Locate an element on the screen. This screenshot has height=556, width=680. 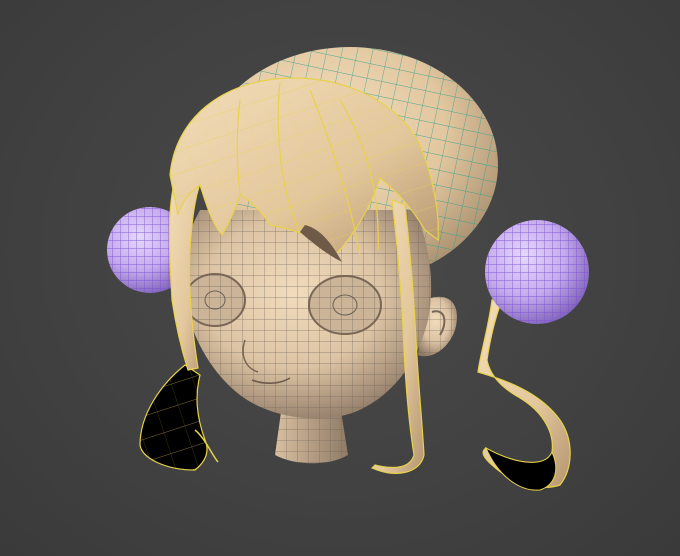
right-eye is located at coordinates (345, 305).